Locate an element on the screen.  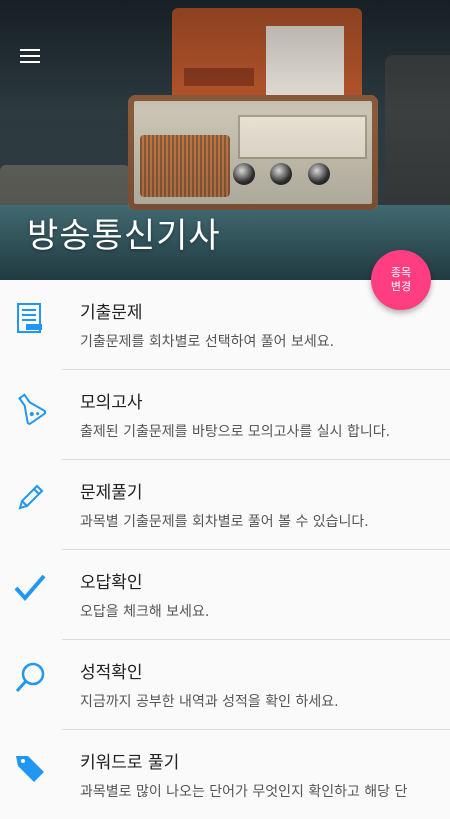
menu-item-desc: 오답을 체크해 보세요. is located at coordinates (145, 612).